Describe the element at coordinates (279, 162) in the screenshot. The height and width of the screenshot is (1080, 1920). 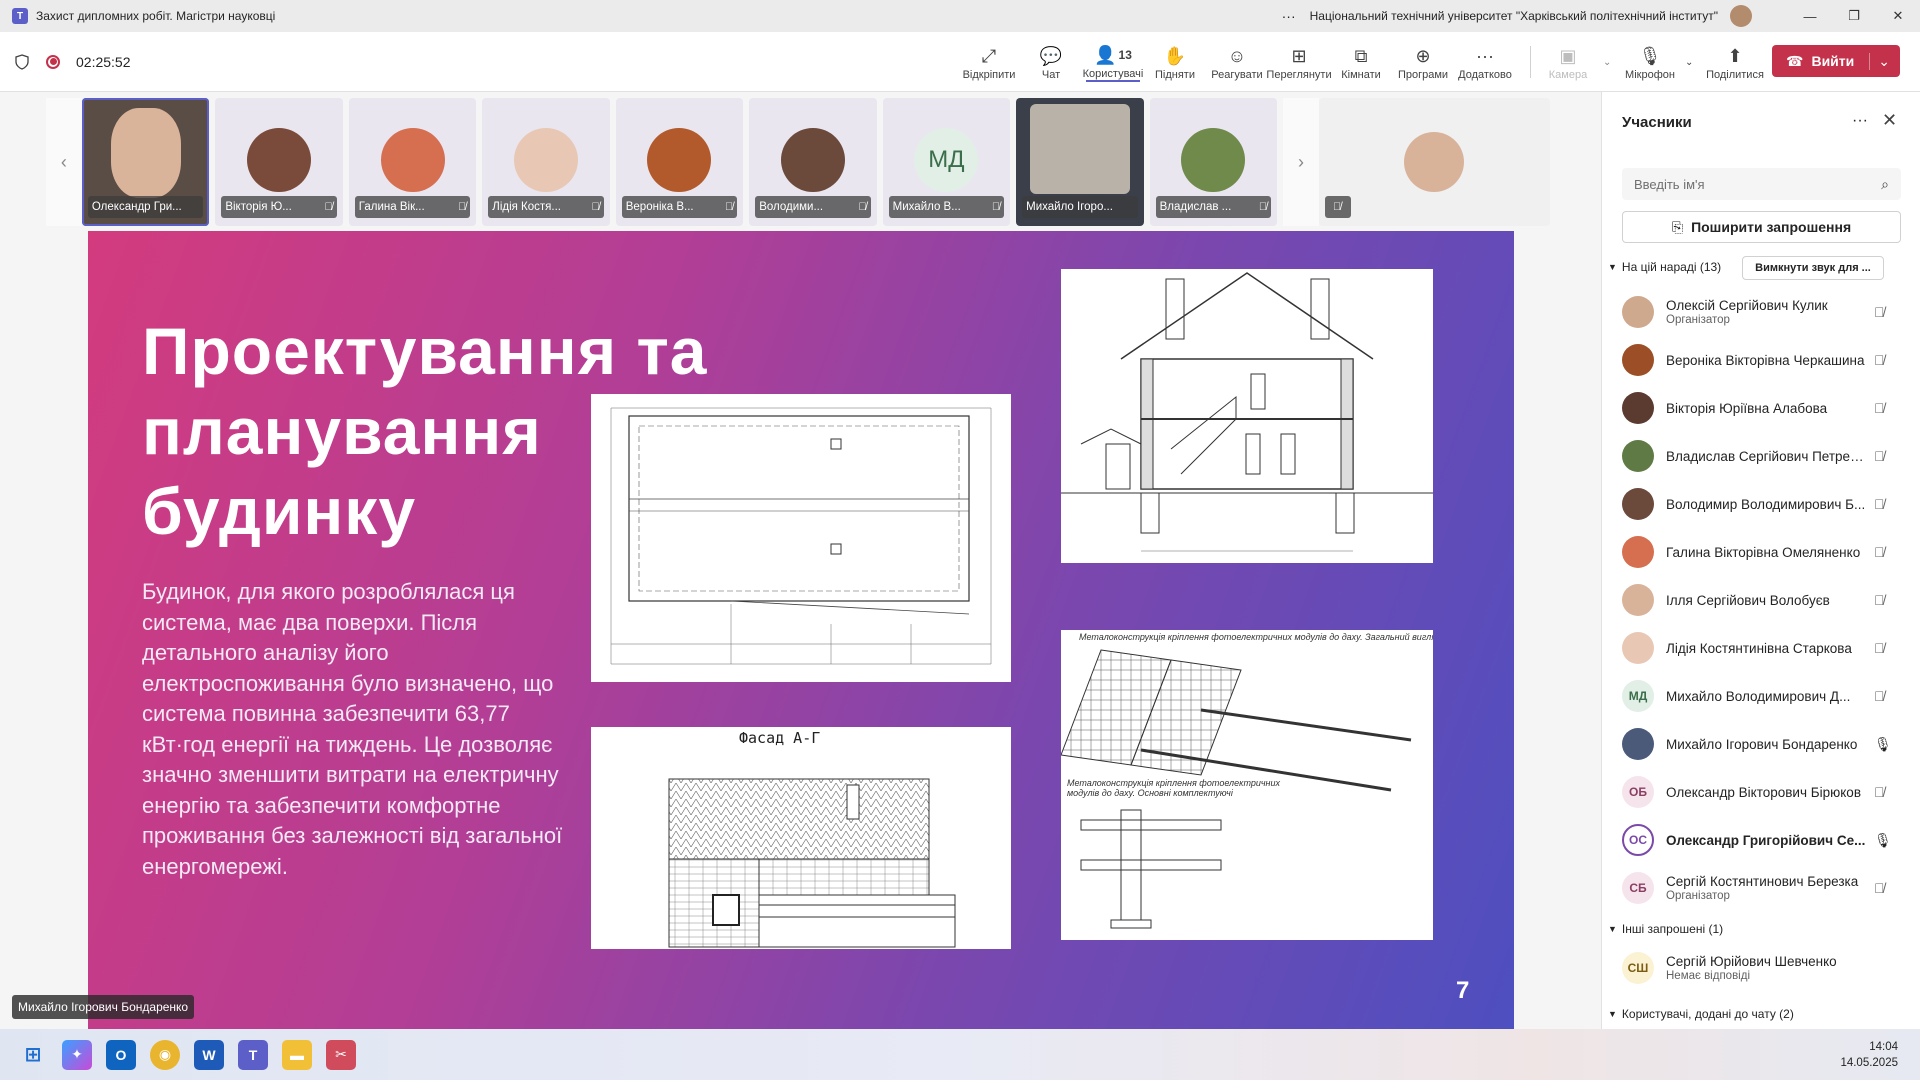
I see `thumbnail: Вікторія Ю... 🎙̸` at that location.